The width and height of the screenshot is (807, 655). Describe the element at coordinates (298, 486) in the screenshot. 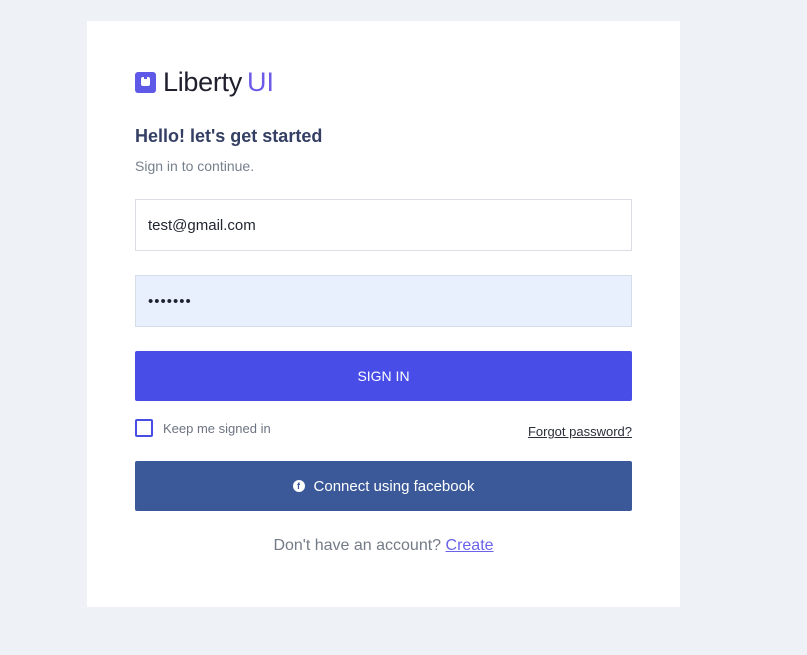

I see `facebook-icon: f` at that location.